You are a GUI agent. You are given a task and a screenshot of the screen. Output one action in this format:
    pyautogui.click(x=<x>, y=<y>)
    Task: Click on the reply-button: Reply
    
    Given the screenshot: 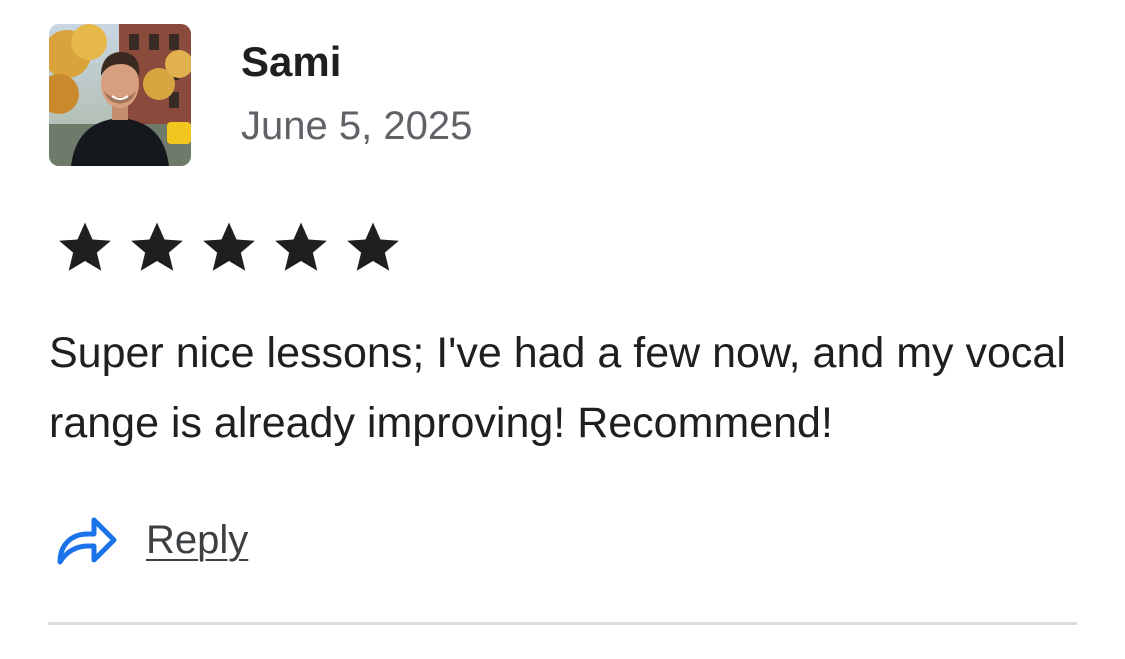 What is the action you would take?
    pyautogui.click(x=151, y=540)
    